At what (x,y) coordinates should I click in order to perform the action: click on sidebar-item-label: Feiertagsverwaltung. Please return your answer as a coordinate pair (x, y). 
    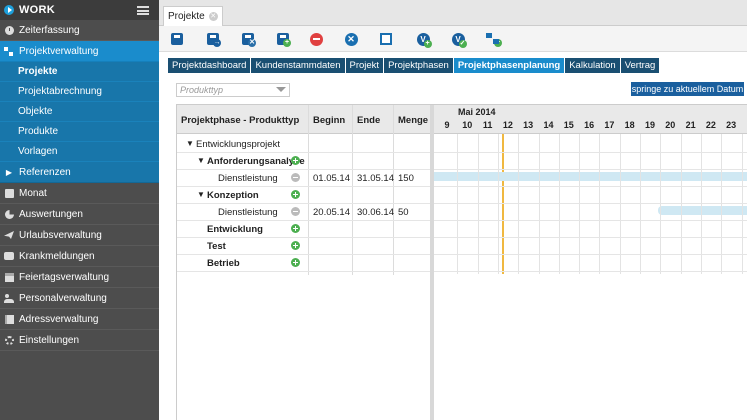
    Looking at the image, I should click on (64, 277).